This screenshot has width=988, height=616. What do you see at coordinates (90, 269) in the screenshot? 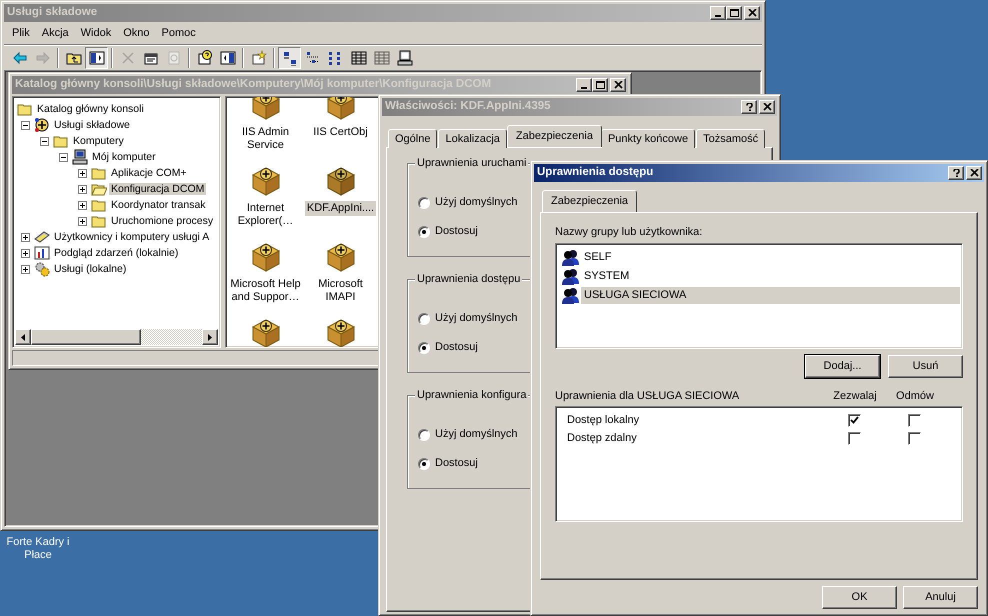
I see `tree-item: Usługi (lokalne)` at bounding box center [90, 269].